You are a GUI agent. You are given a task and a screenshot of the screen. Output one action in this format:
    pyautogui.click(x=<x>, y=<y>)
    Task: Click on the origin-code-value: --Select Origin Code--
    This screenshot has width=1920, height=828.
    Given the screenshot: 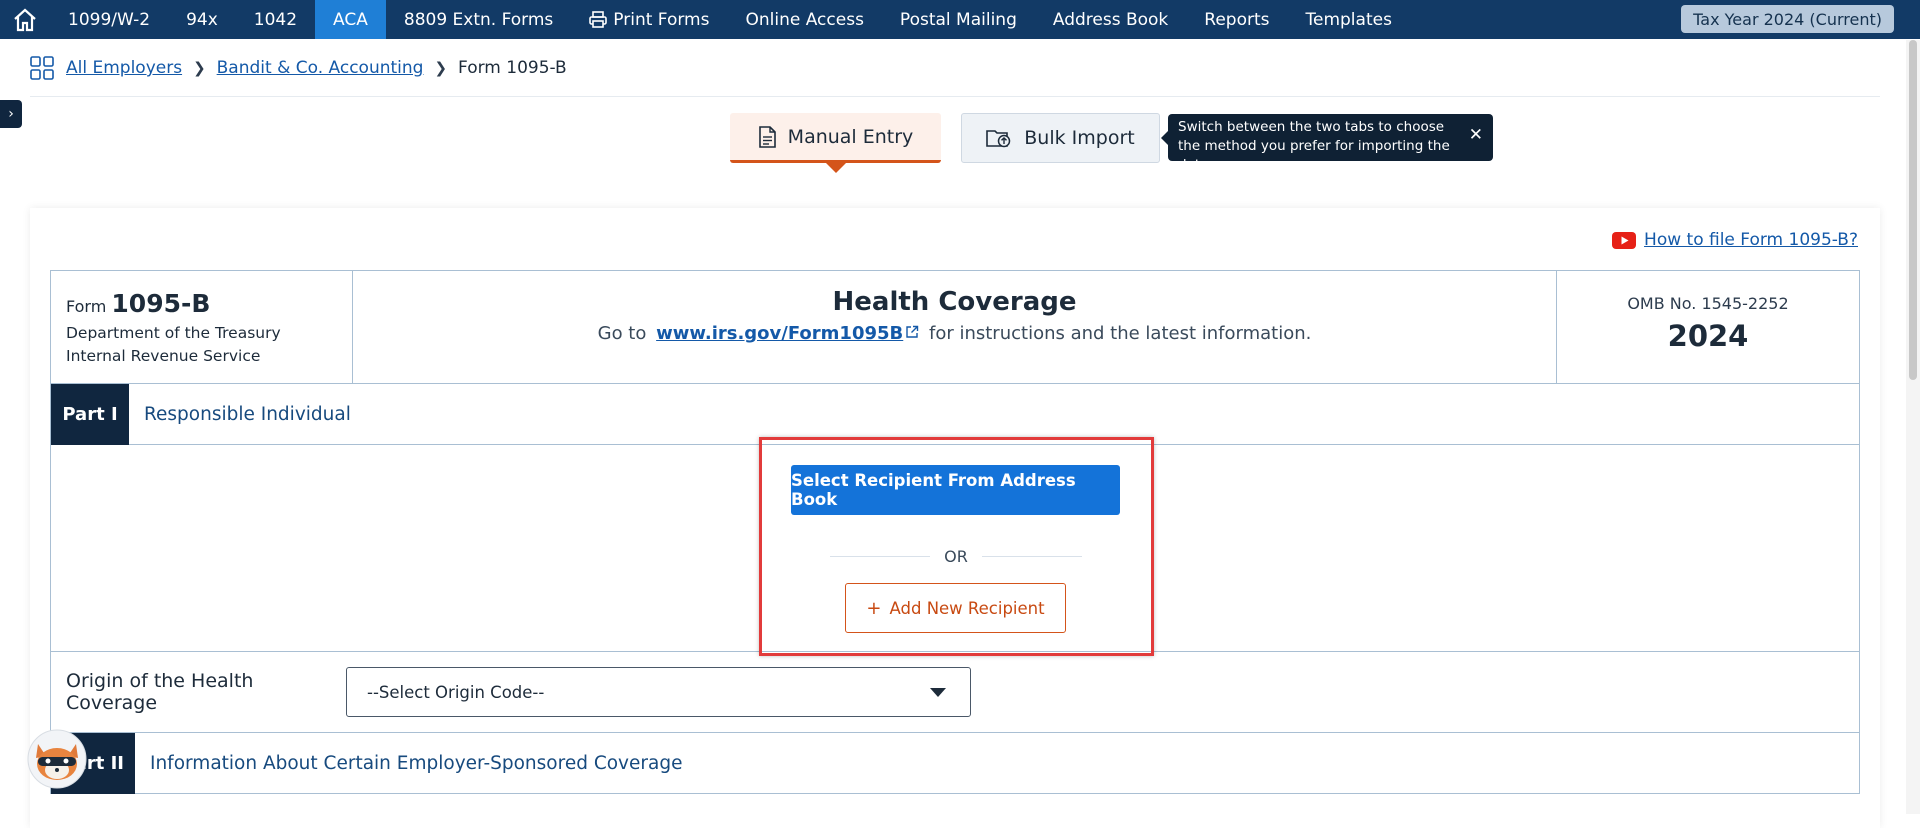 What is the action you would take?
    pyautogui.click(x=456, y=692)
    